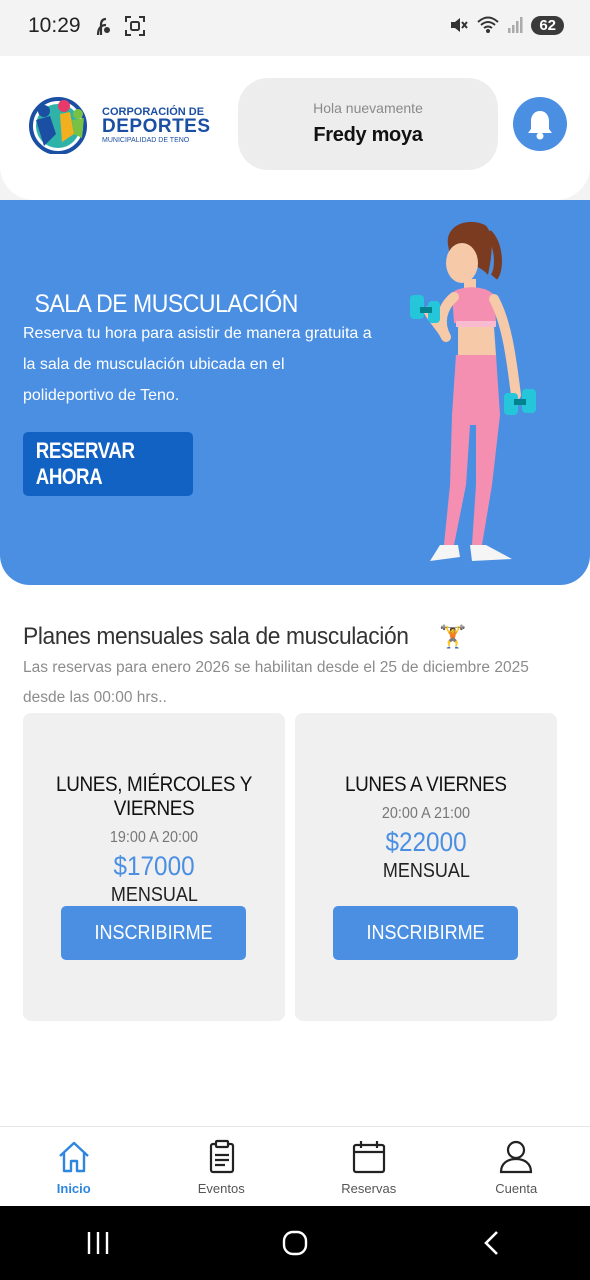 Image resolution: width=590 pixels, height=1280 pixels. Describe the element at coordinates (73, 1188) in the screenshot. I see `nav-label-inicio: Inicio` at that location.